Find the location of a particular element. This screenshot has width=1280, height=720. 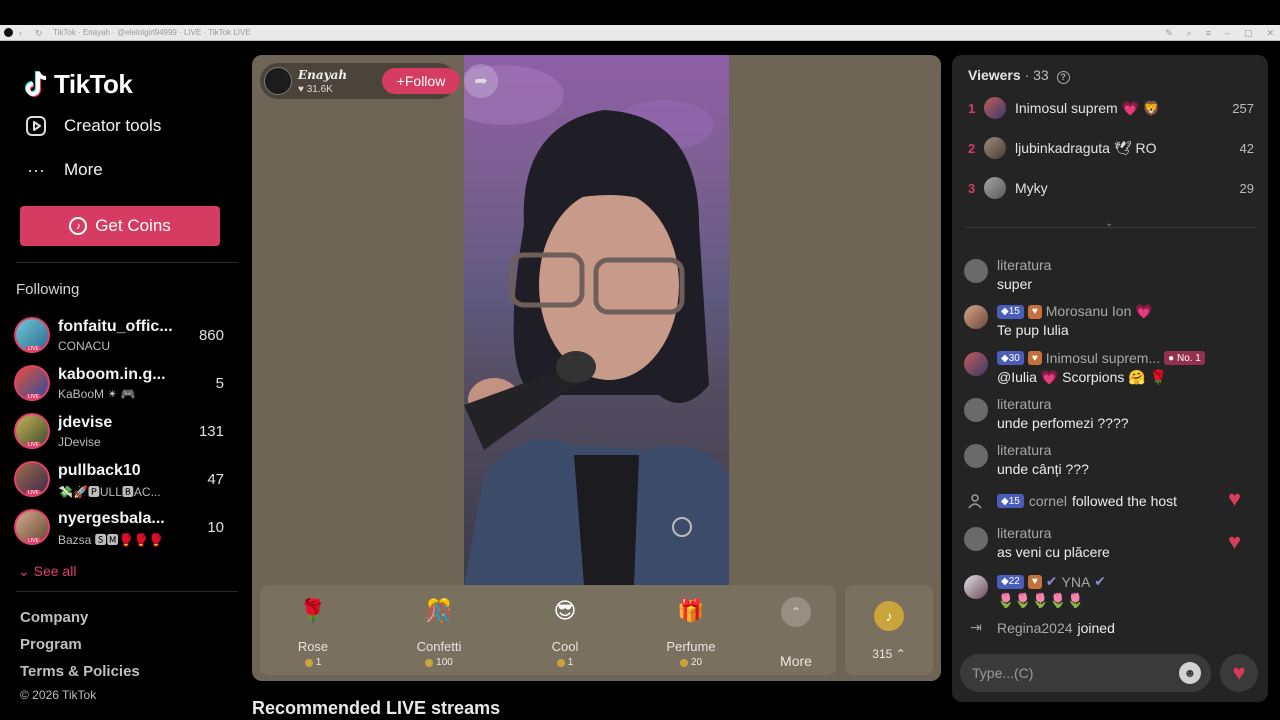

get-coins-button: ♪ Get Coins is located at coordinates (120, 226).